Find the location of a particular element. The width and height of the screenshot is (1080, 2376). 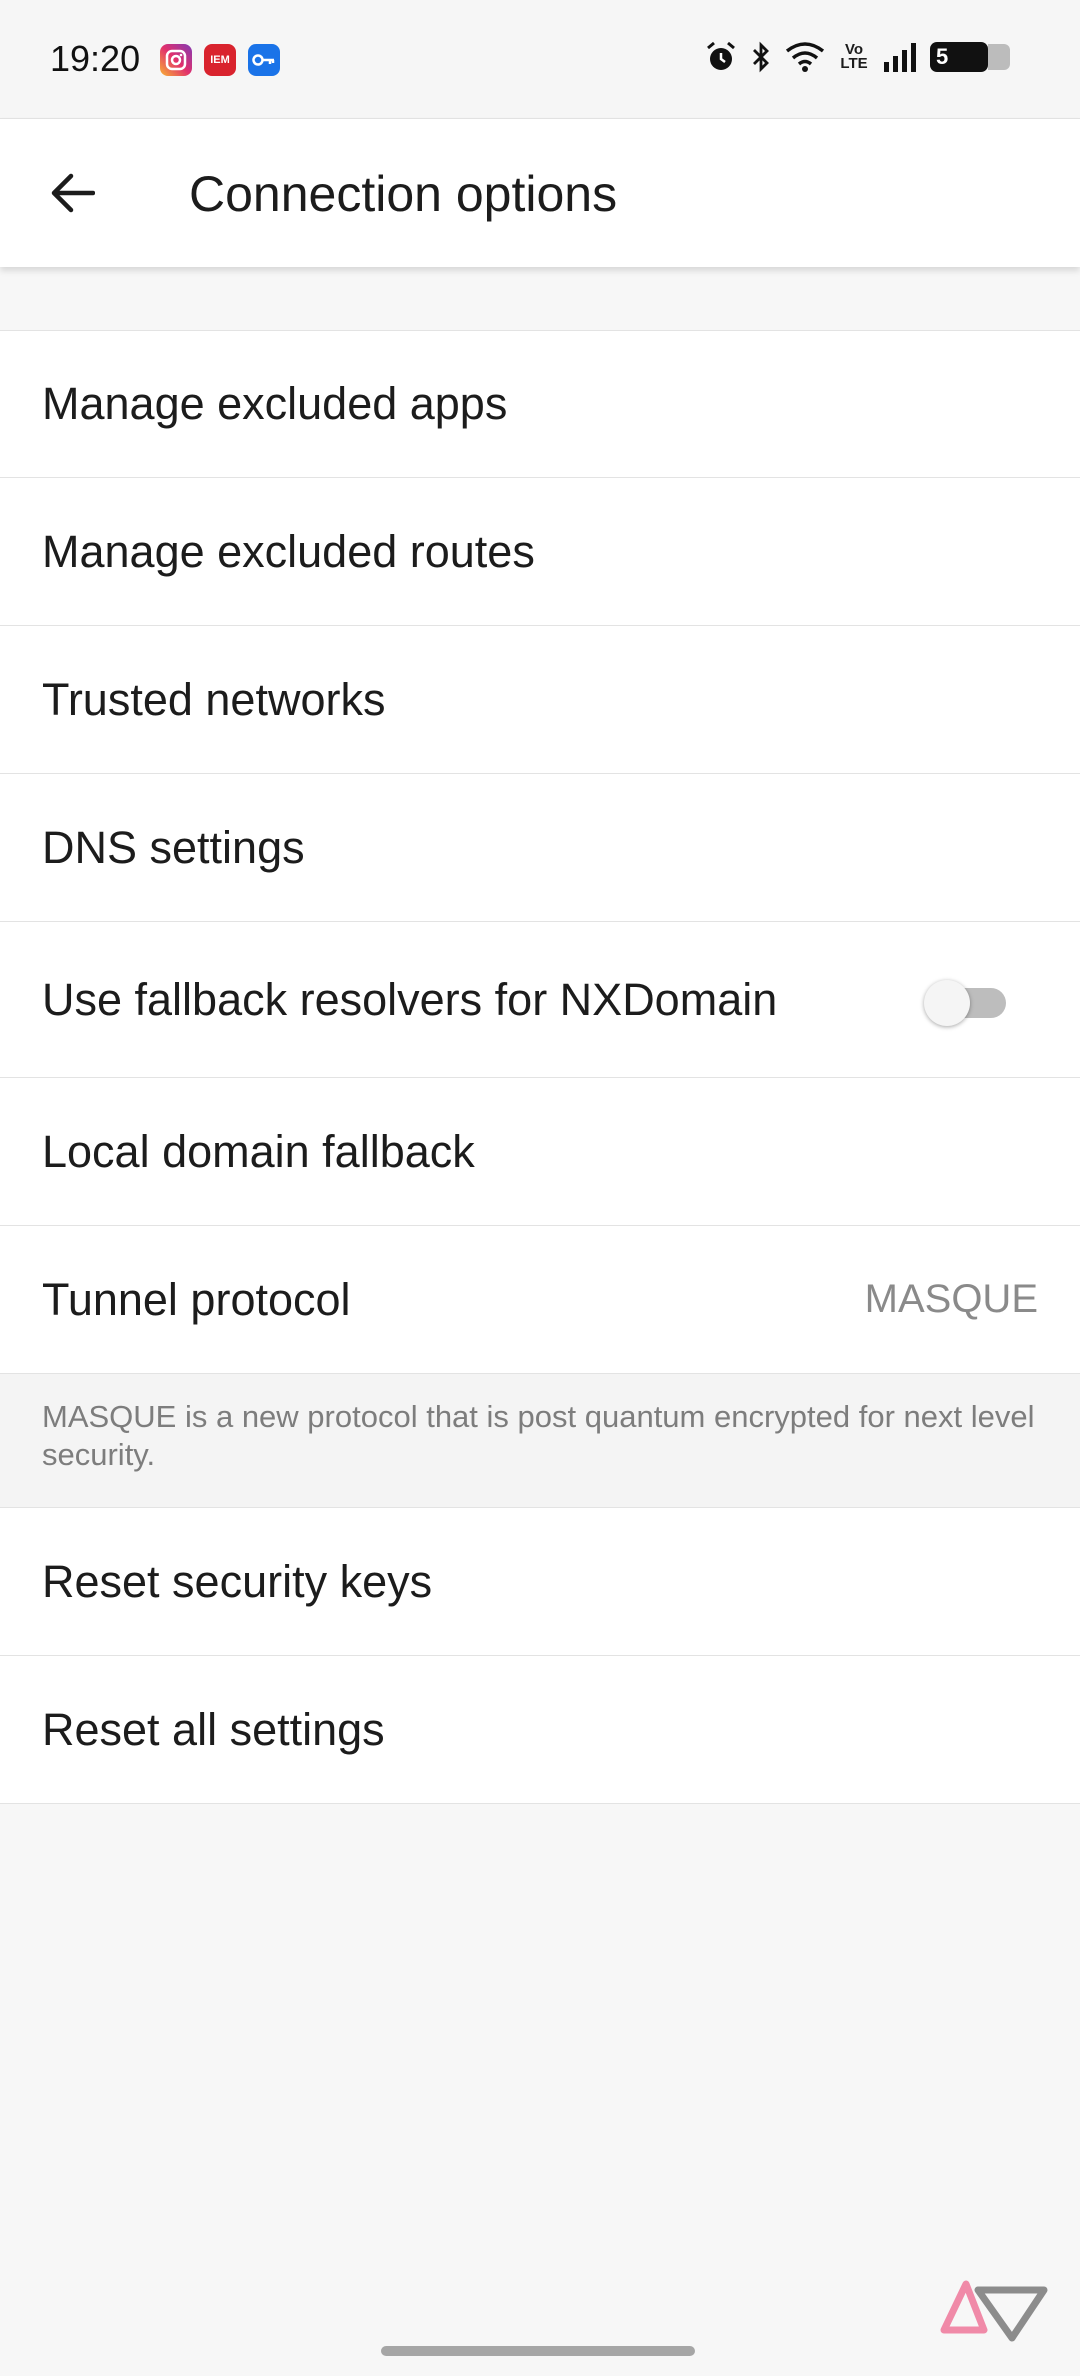

volte-icon: Vo LTE is located at coordinates (854, 57).